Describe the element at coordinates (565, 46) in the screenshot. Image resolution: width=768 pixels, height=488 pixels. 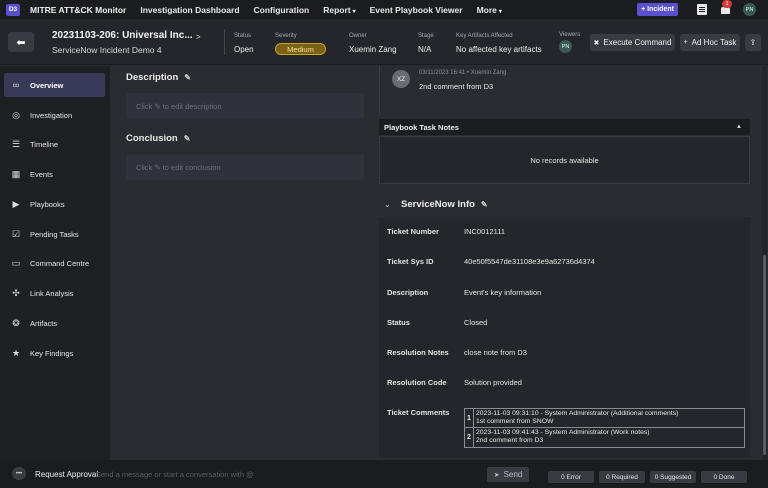
I see `viewer-avatar: PN` at that location.